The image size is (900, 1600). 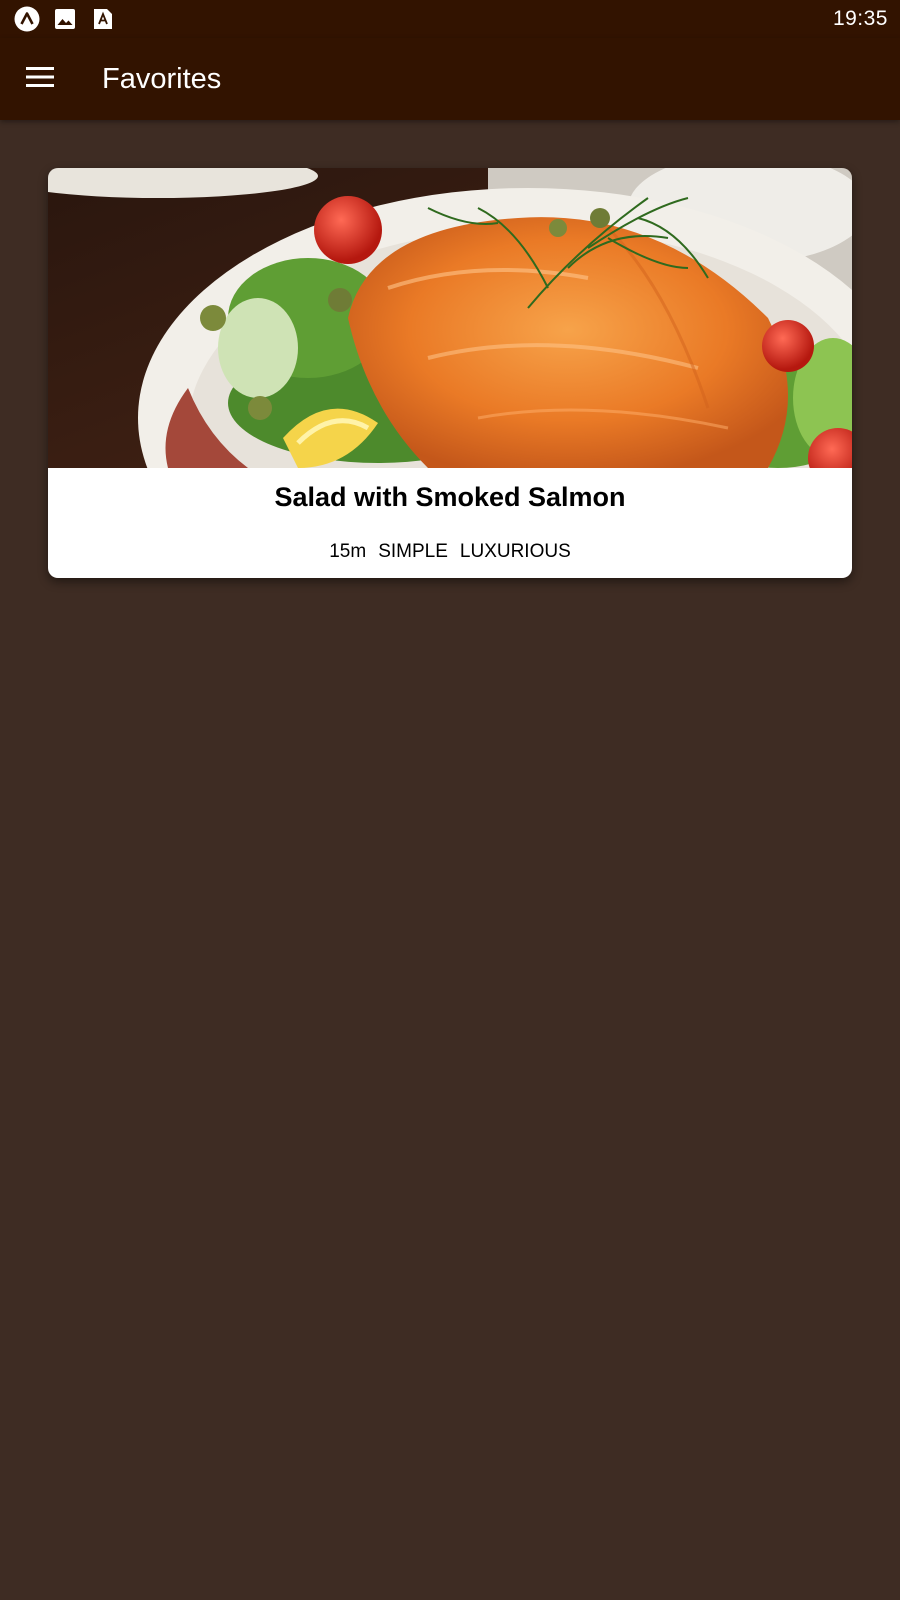 I want to click on app-logo-icon, so click(x=27, y=19).